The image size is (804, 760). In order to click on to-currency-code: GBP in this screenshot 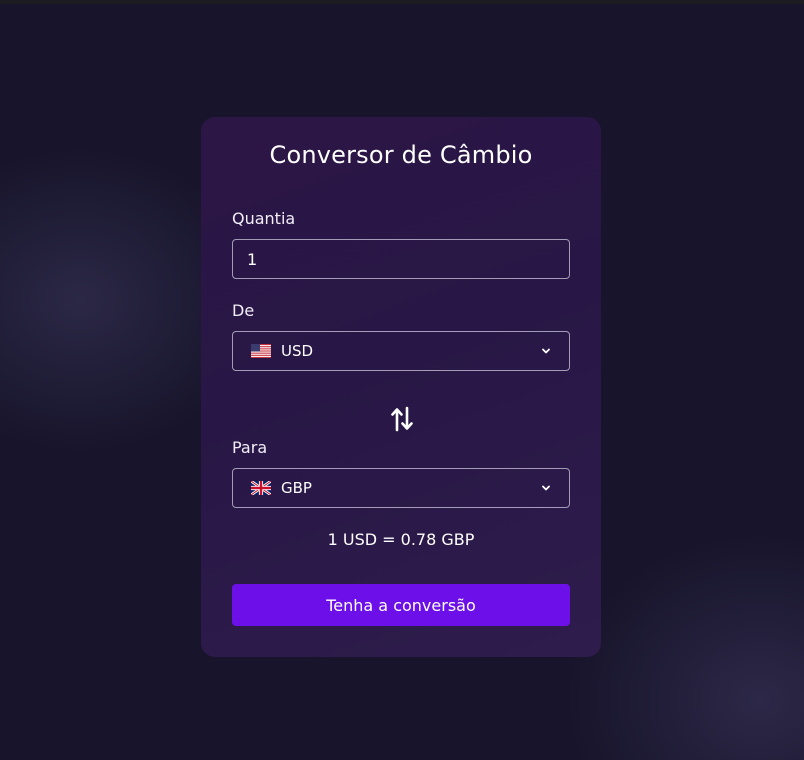, I will do `click(296, 488)`.